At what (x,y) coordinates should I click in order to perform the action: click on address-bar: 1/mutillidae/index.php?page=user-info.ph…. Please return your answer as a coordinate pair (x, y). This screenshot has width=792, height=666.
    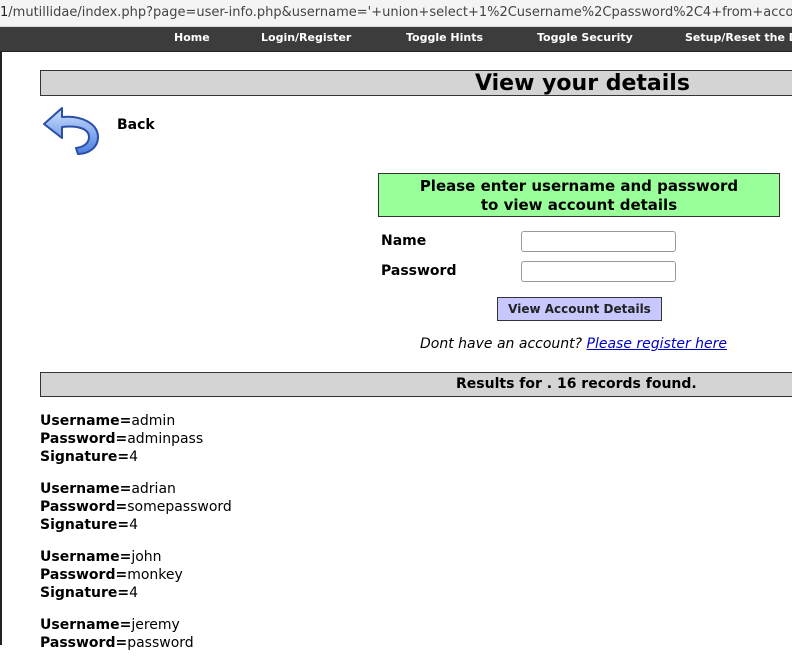
    Looking at the image, I should click on (396, 13).